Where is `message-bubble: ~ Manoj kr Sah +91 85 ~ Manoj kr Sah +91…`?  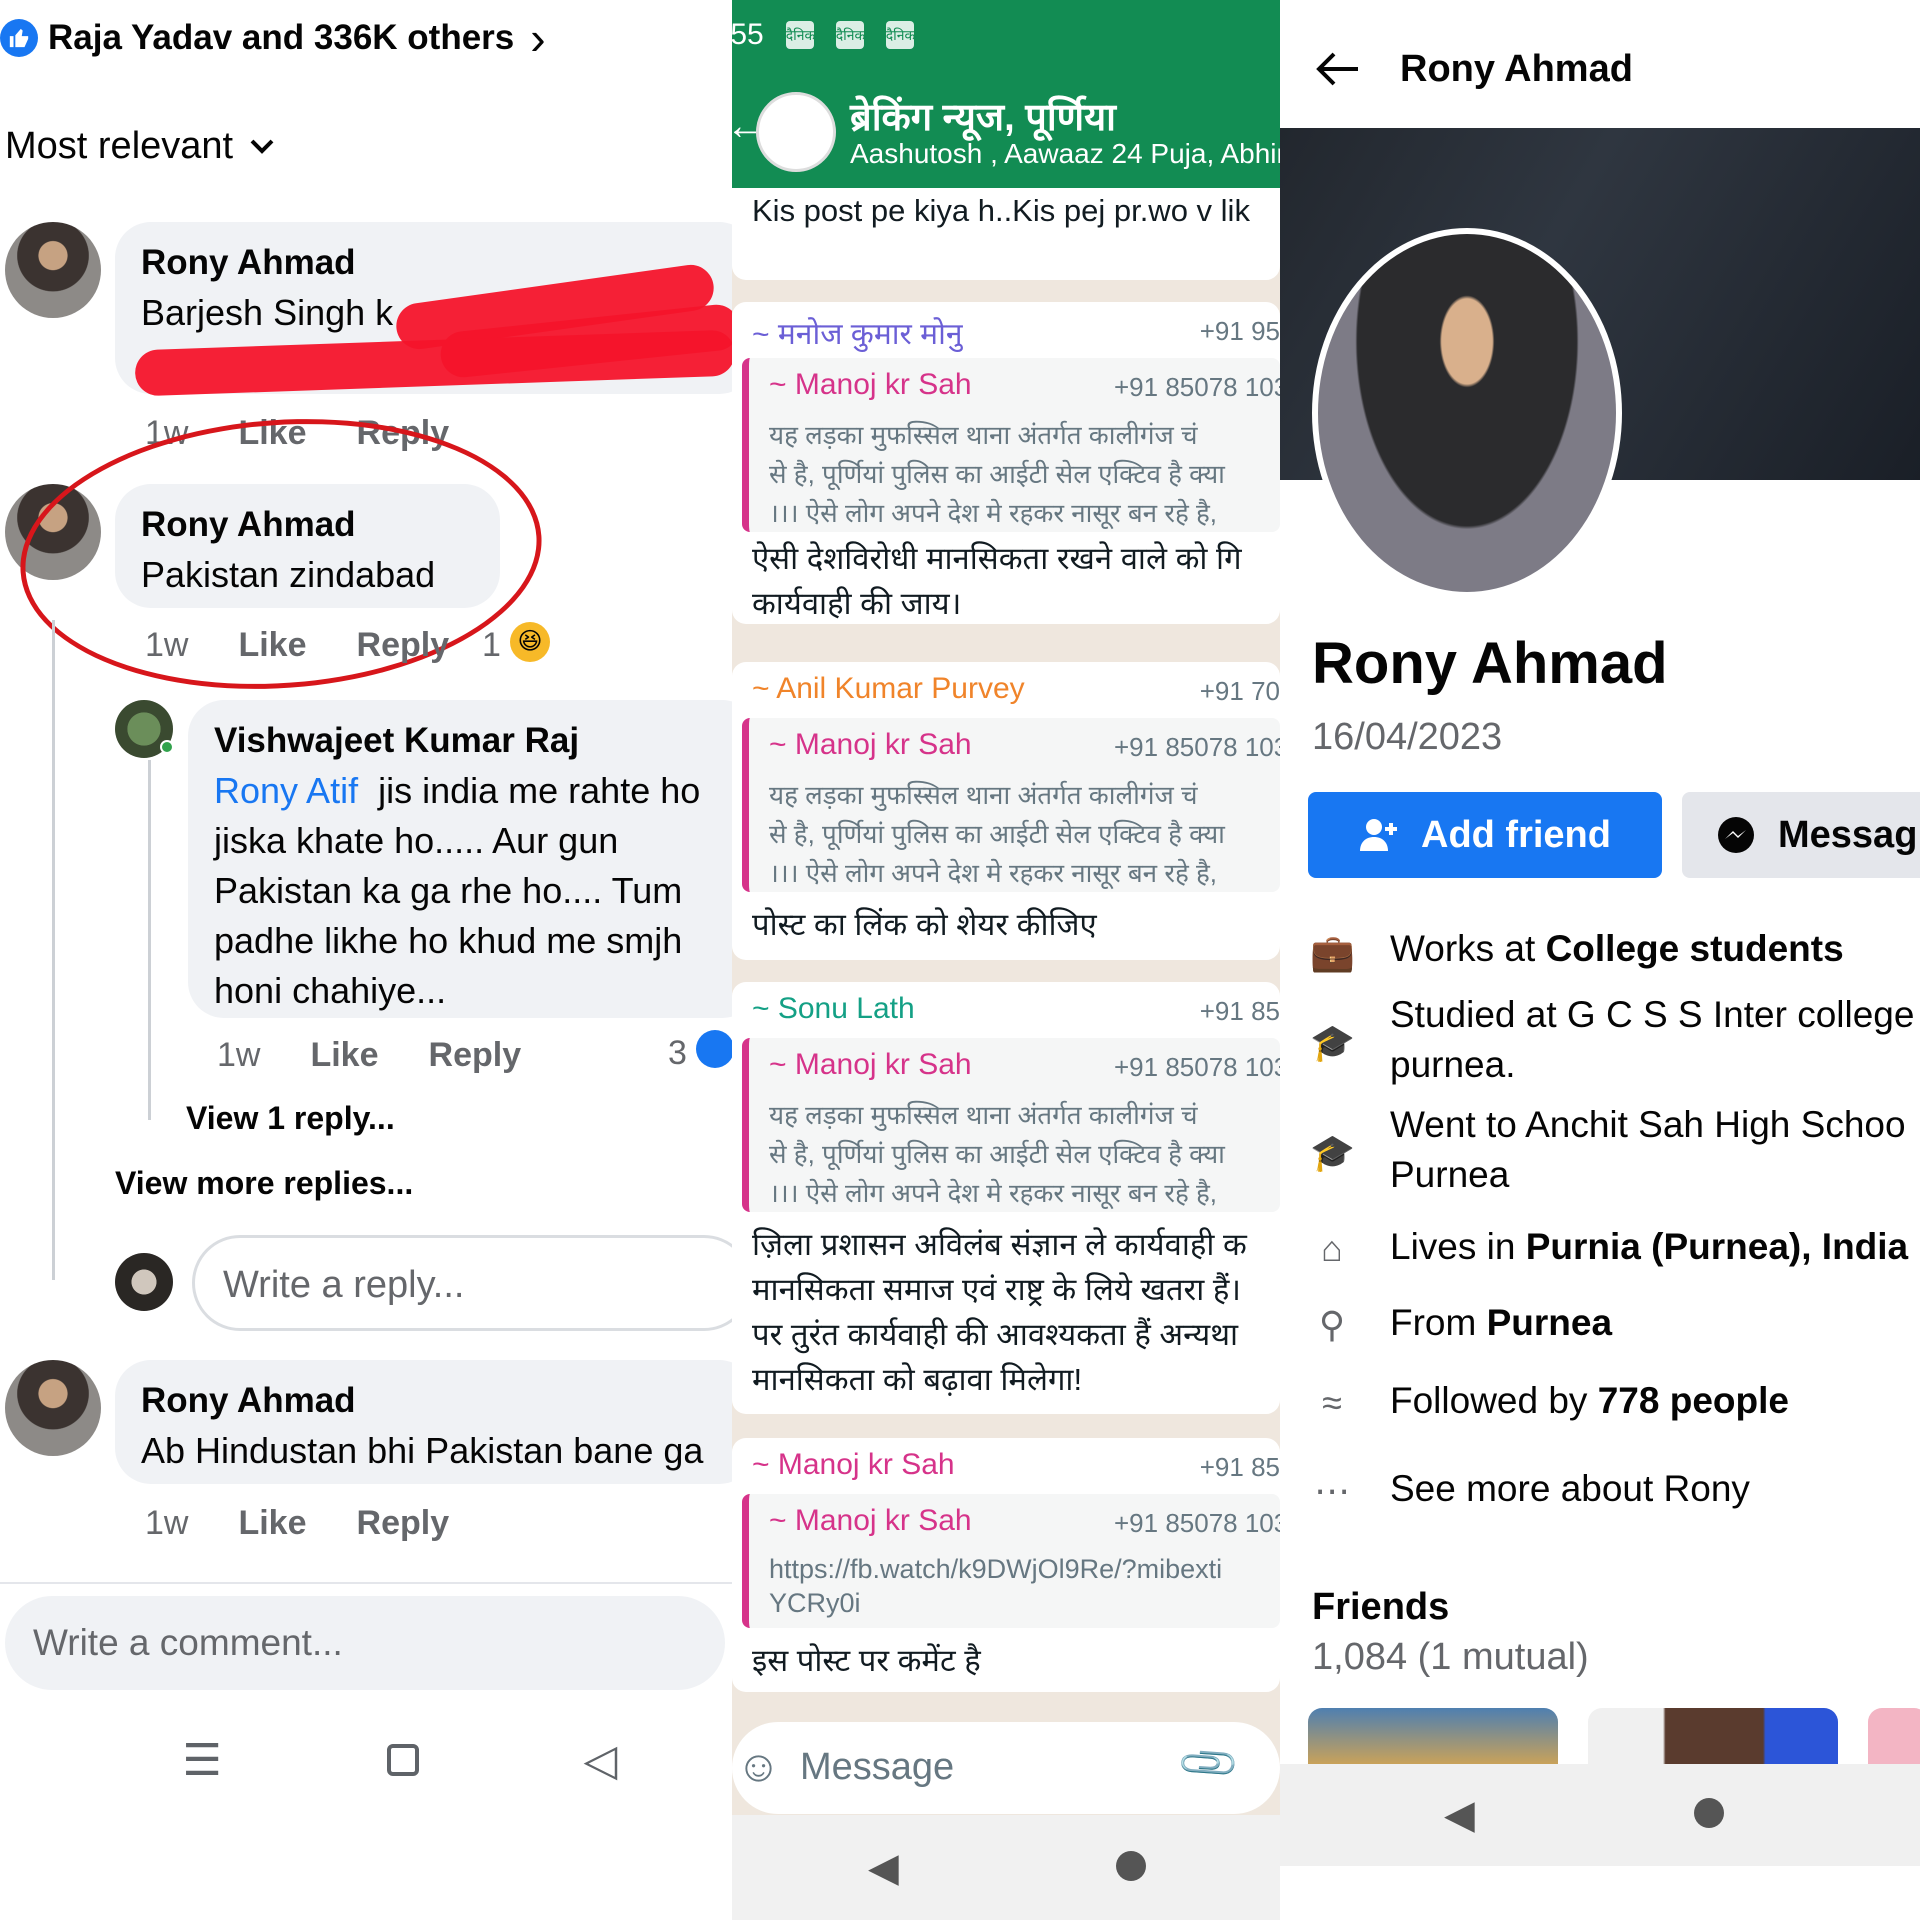 message-bubble: ~ Manoj kr Sah +91 85 ~ Manoj kr Sah +91… is located at coordinates (1006, 1565).